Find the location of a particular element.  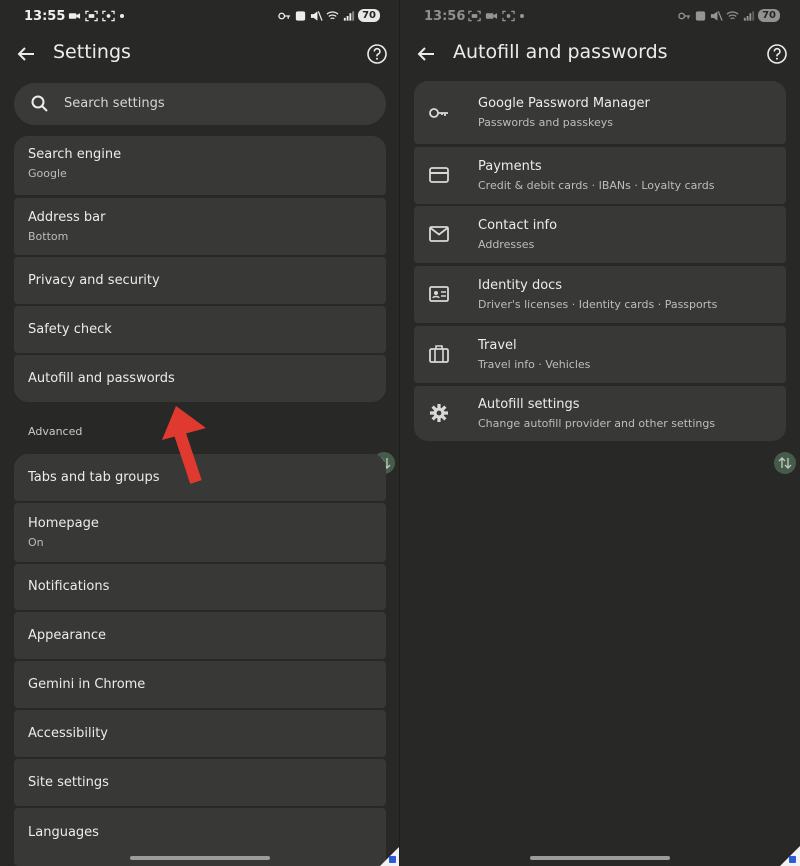

status-time: 13:56 is located at coordinates (445, 16).